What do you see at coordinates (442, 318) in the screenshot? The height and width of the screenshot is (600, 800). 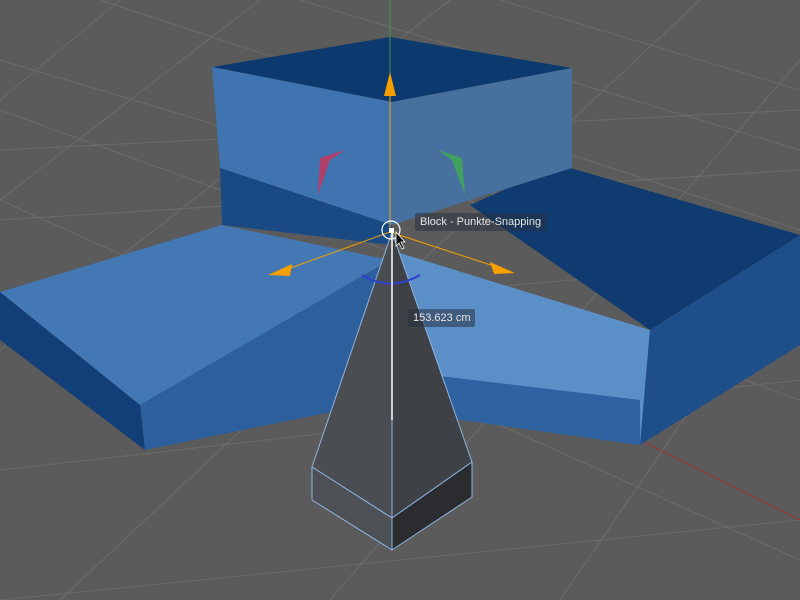 I see `distance-readout: 153.623 cm` at bounding box center [442, 318].